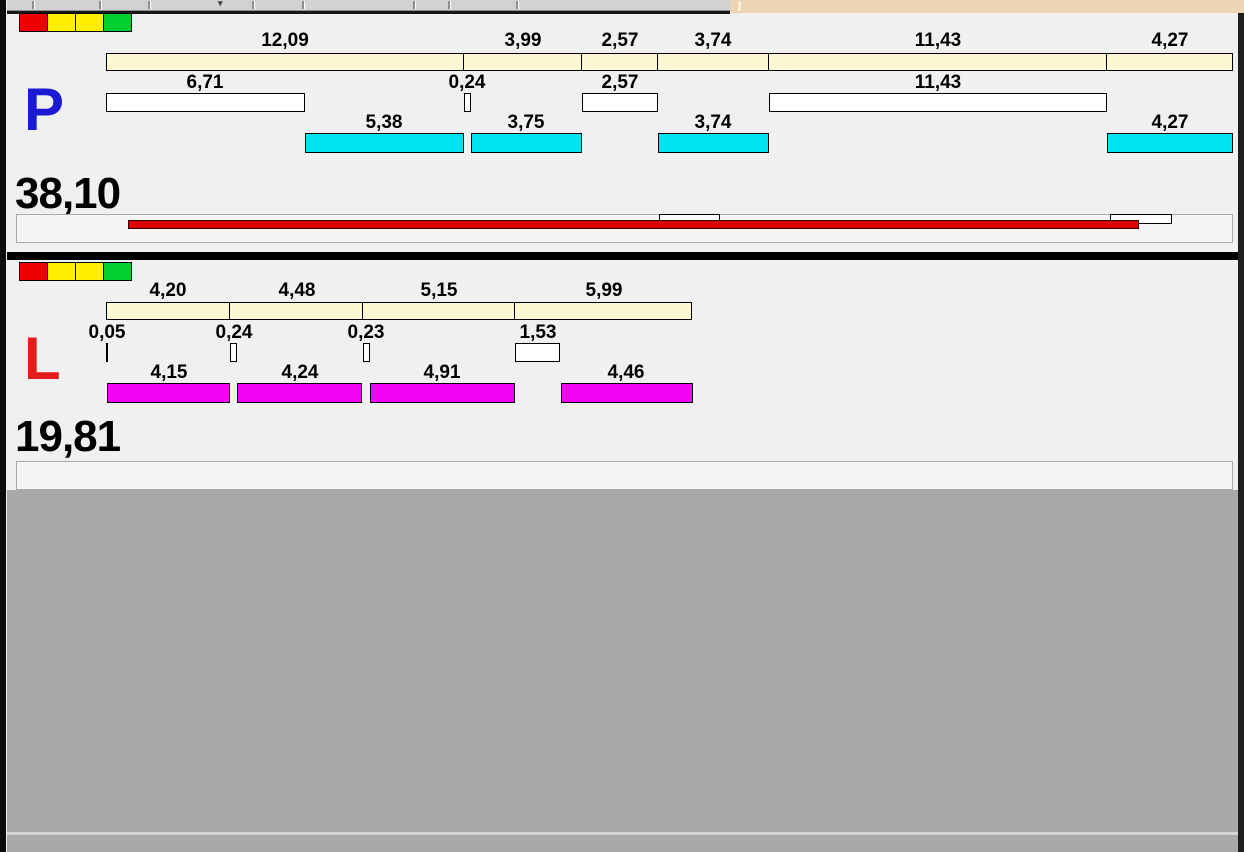  What do you see at coordinates (622, 833) in the screenshot?
I see `bottom-band-bevel` at bounding box center [622, 833].